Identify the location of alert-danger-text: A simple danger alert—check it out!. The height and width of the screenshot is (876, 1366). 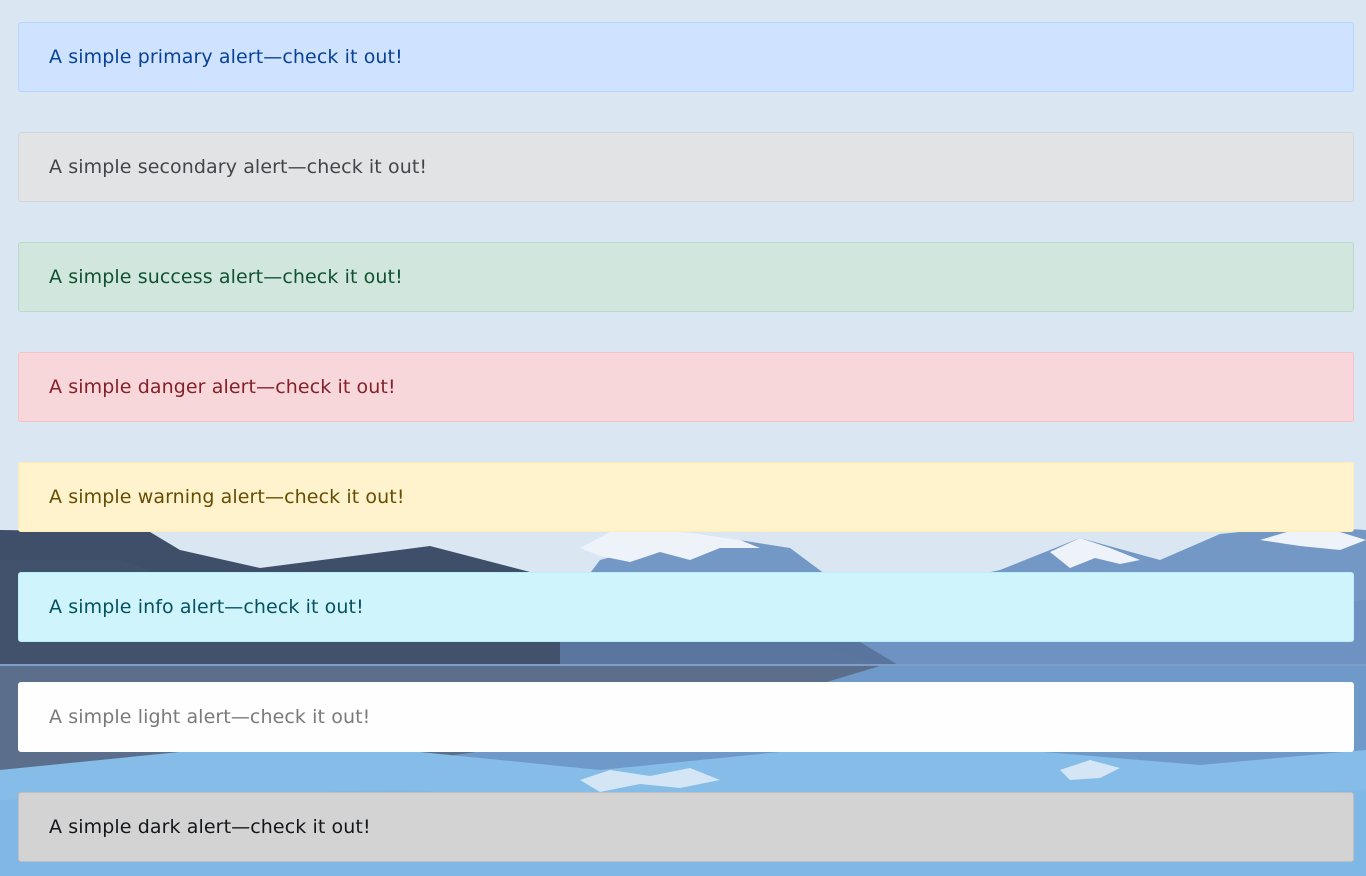
(222, 387).